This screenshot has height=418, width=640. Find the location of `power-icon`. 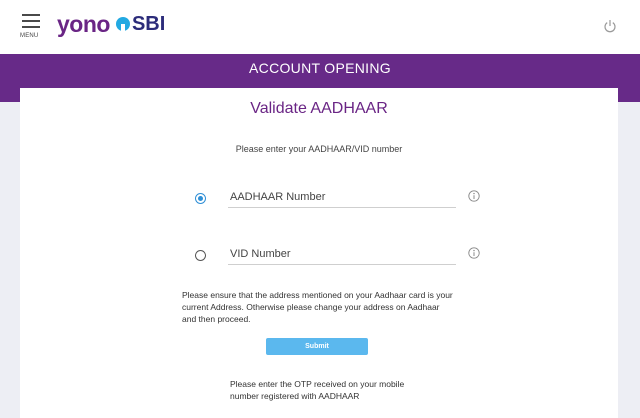

power-icon is located at coordinates (610, 26).